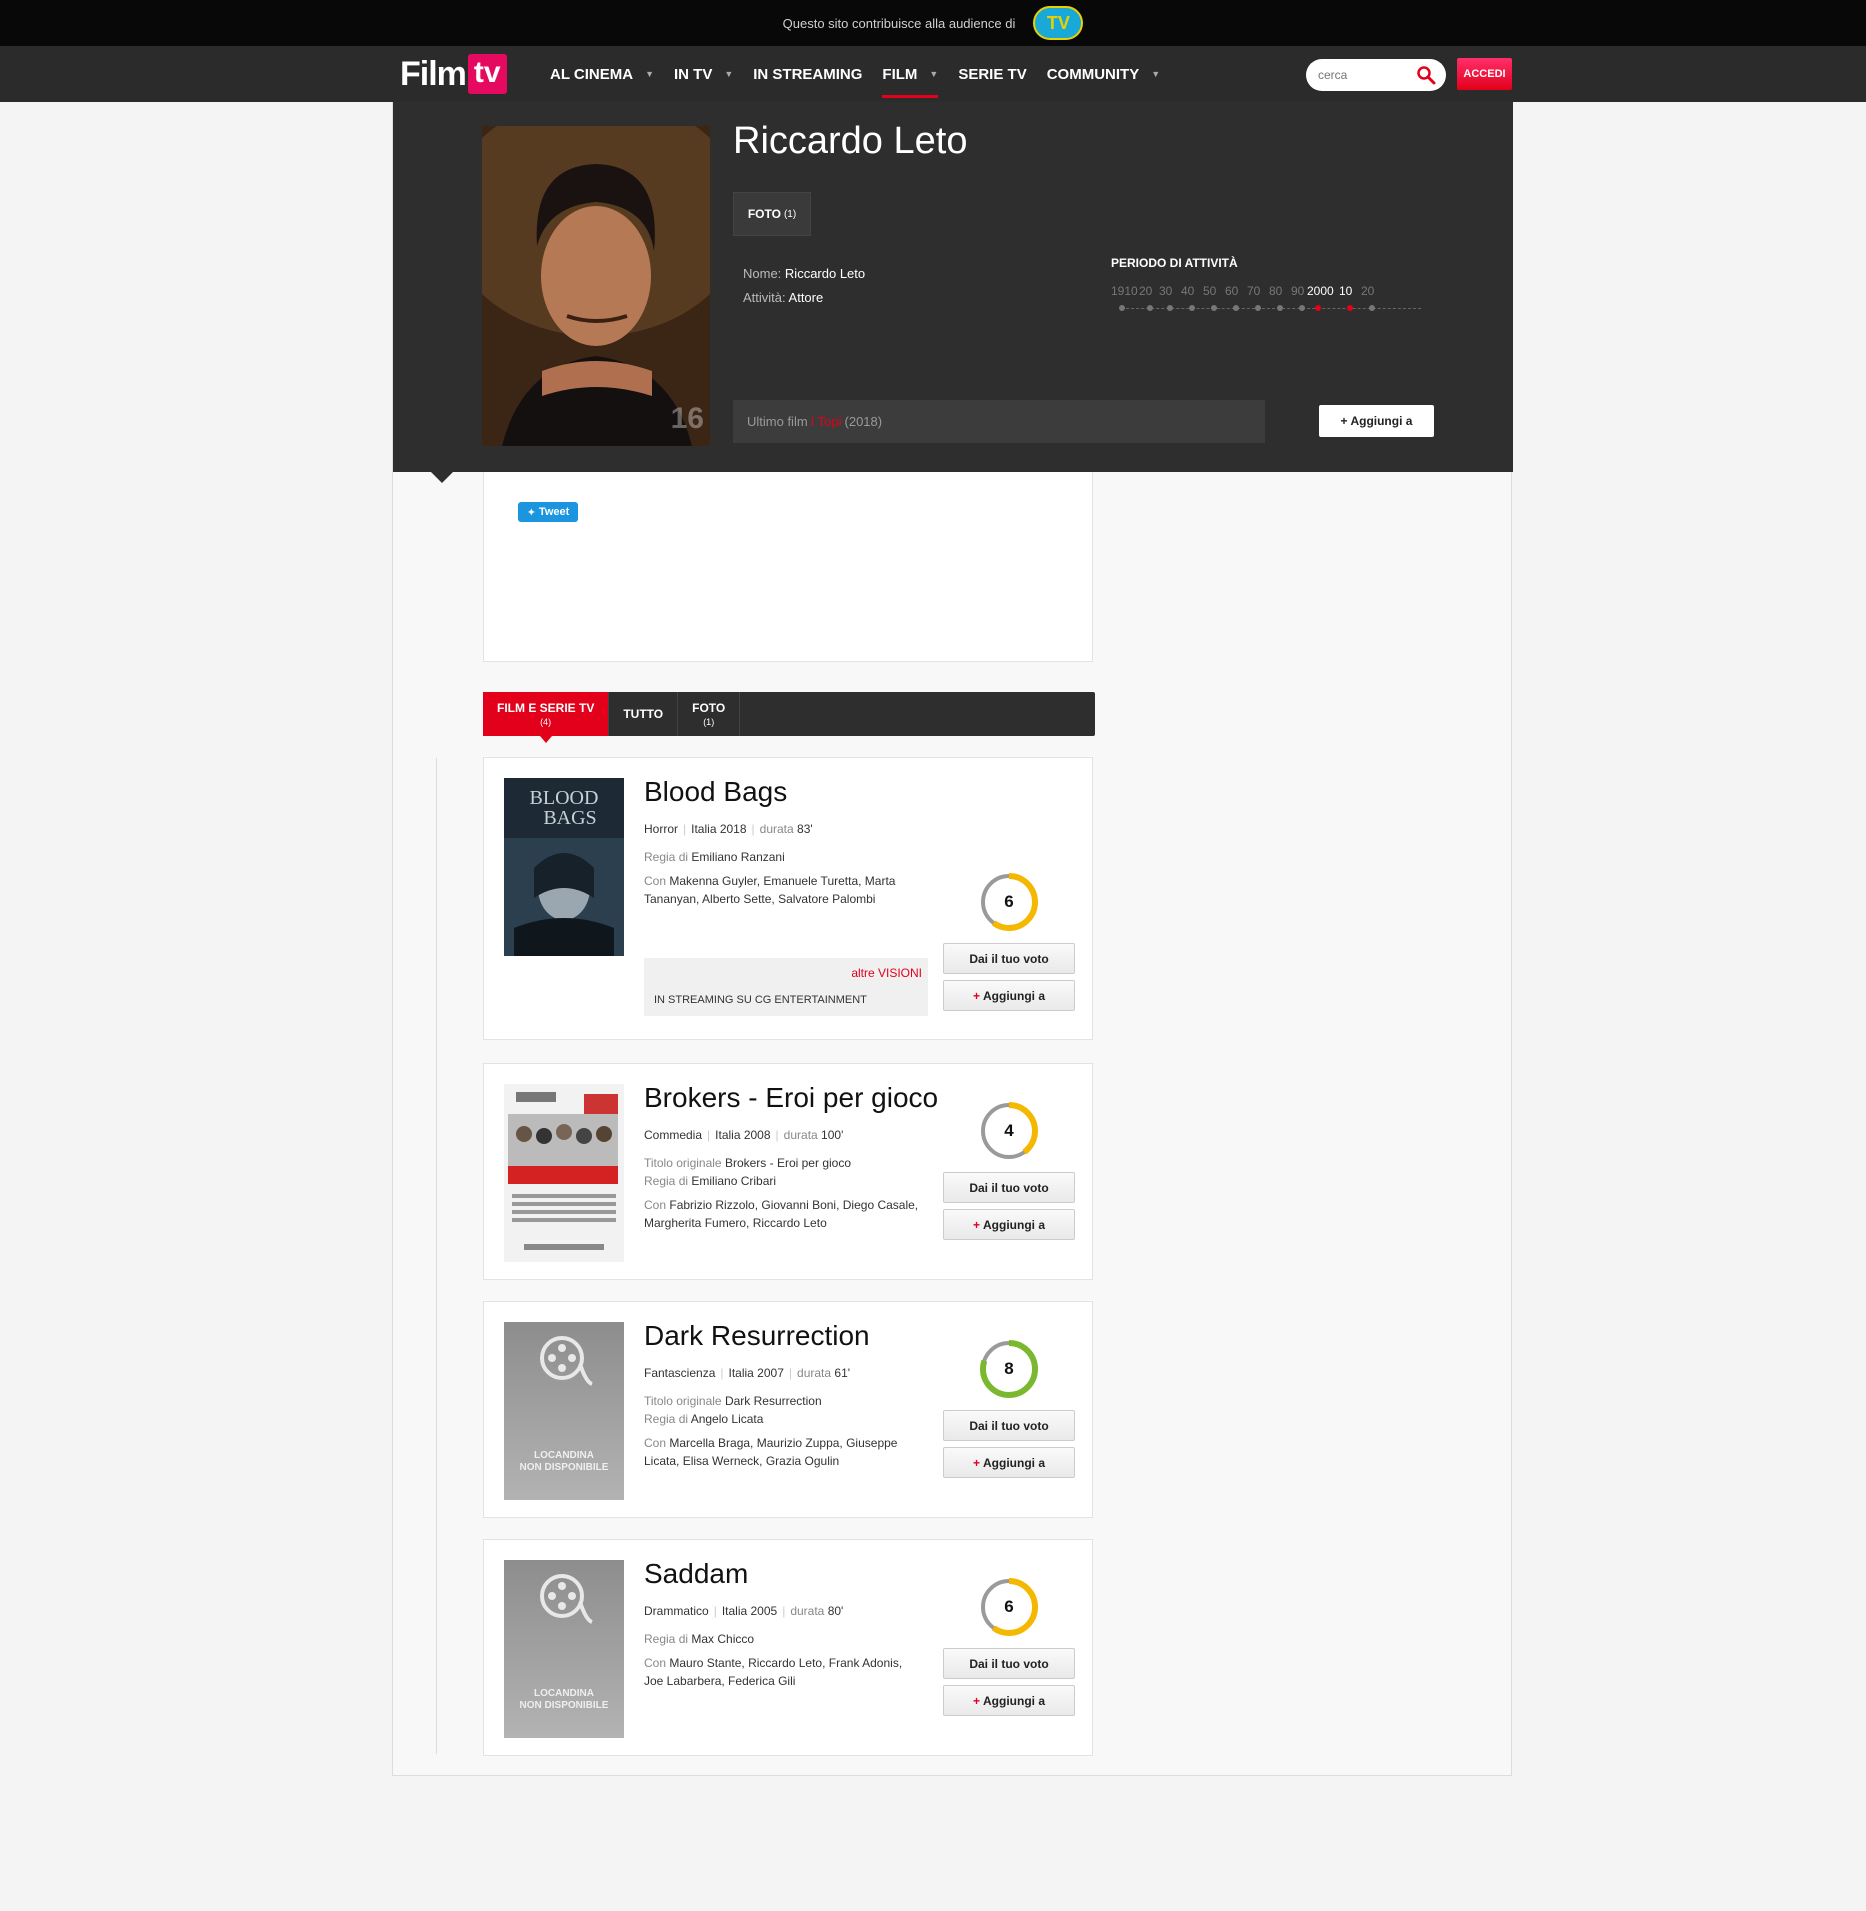 The width and height of the screenshot is (1866, 1911). What do you see at coordinates (784, 1401) in the screenshot?
I see `film-original-title: Titolo originale Dark Resurrection` at bounding box center [784, 1401].